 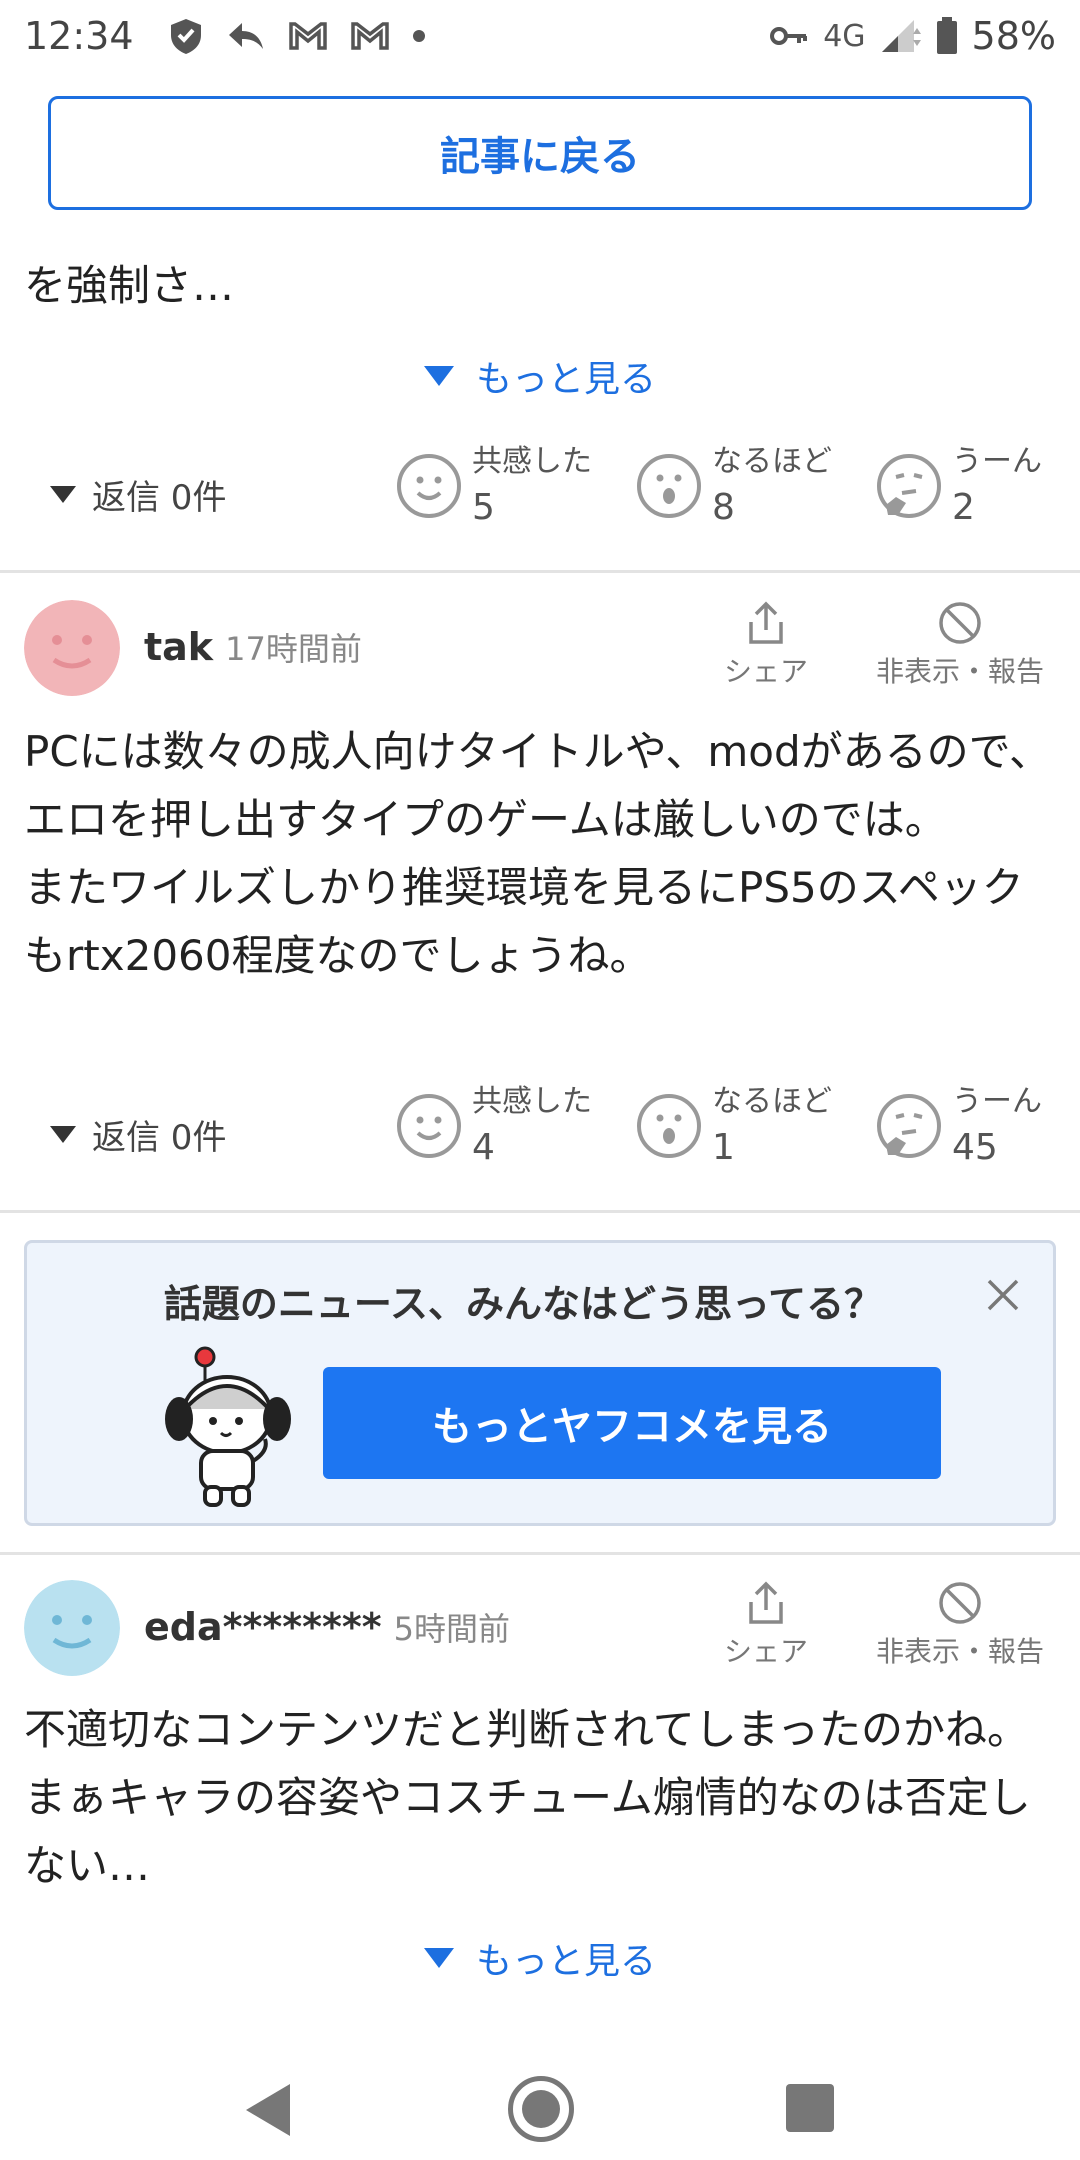 I want to click on signal-icon, so click(x=901, y=36).